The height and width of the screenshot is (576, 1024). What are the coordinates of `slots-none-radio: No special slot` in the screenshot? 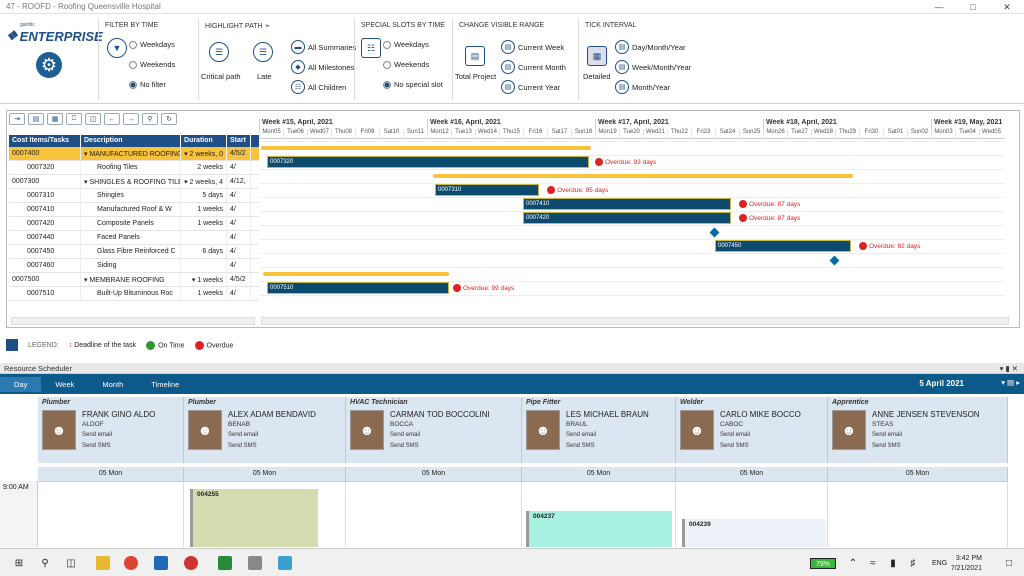 It's located at (413, 84).